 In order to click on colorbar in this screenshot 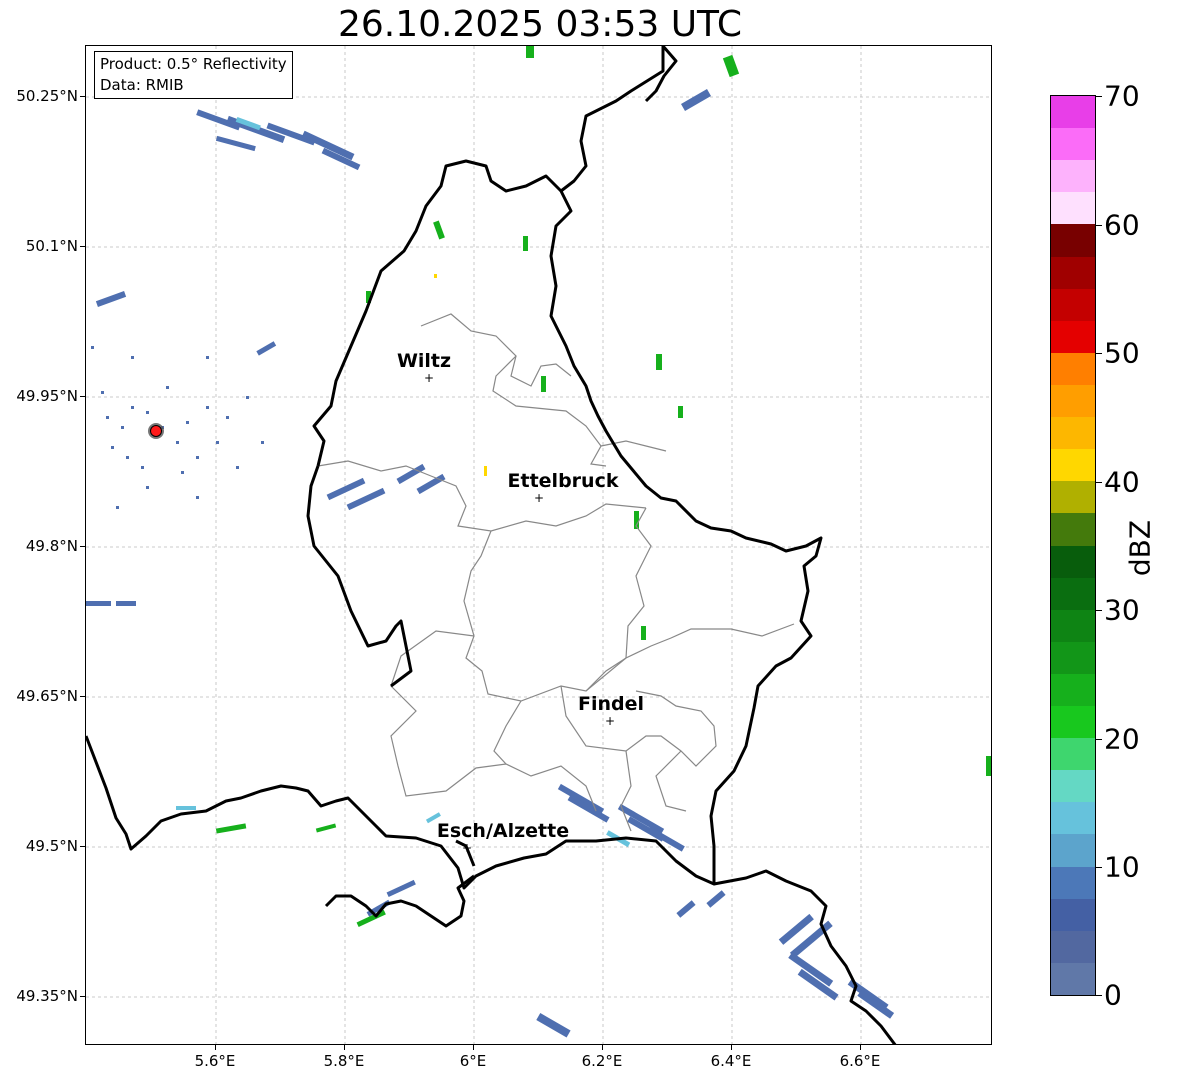, I will do `click(1073, 545)`.